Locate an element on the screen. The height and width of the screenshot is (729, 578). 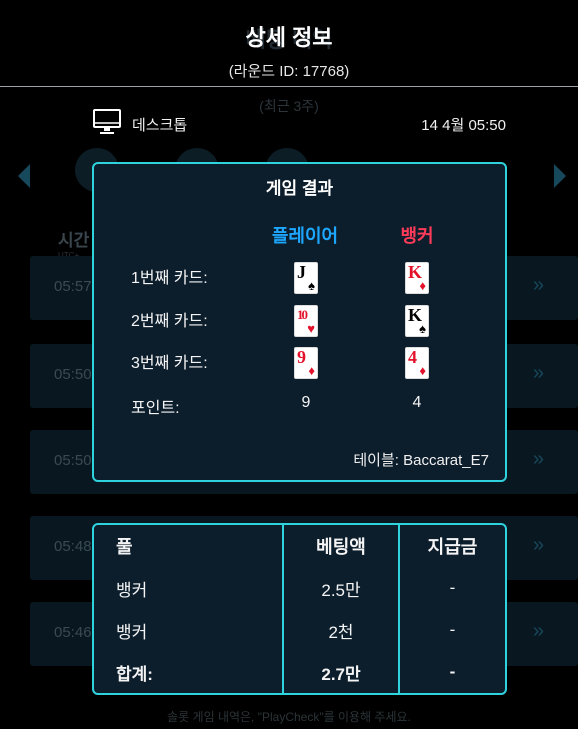
table-row: 뱅커 2.5만 - is located at coordinates (299, 588).